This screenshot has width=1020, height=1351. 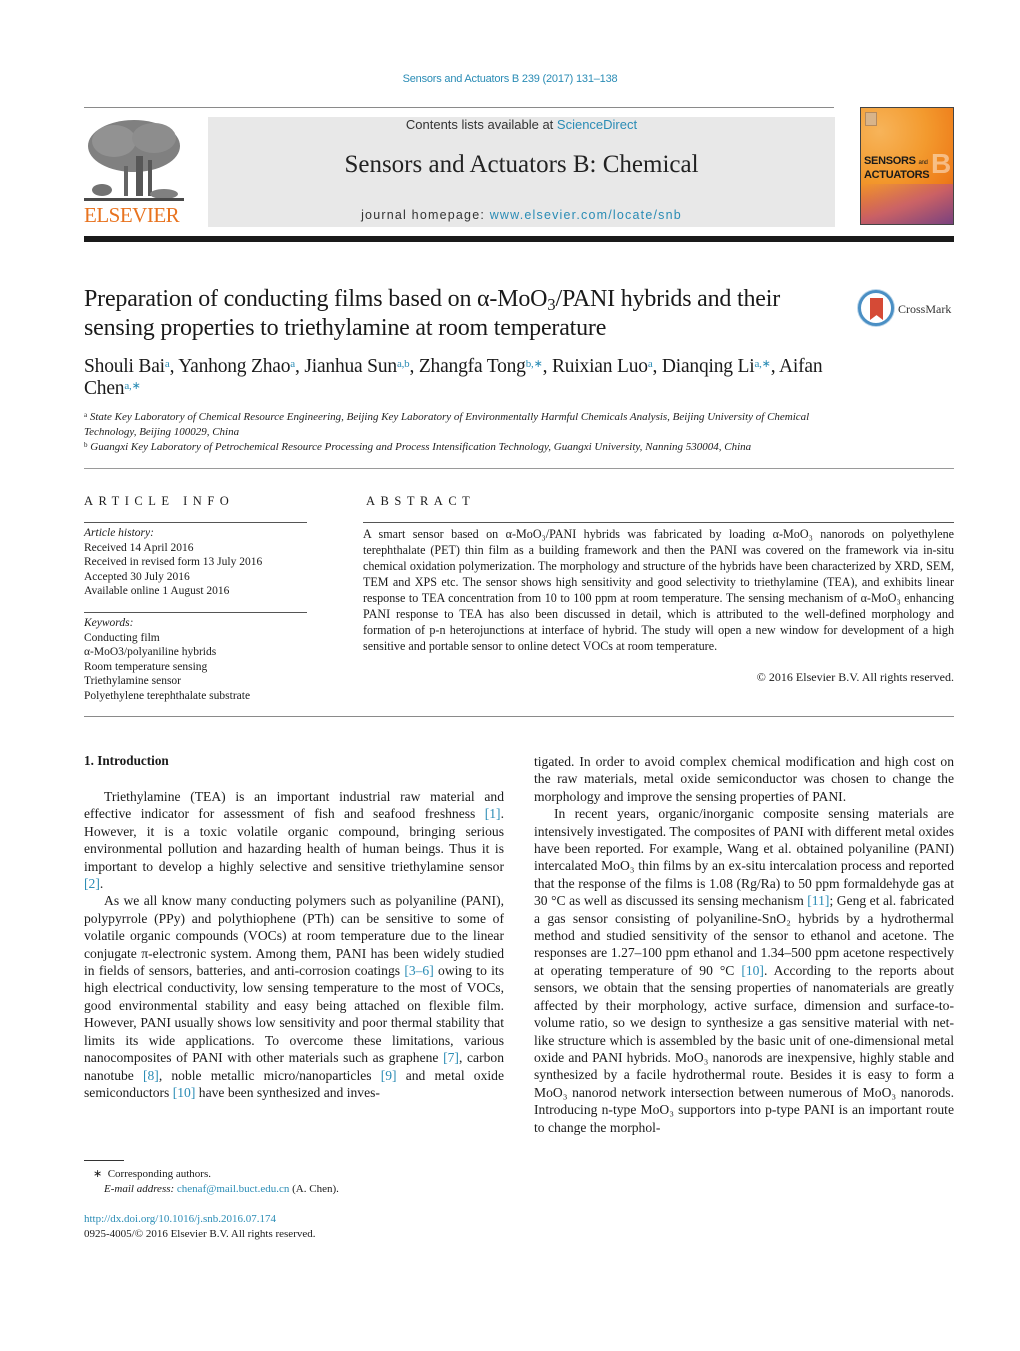 What do you see at coordinates (493, 813) in the screenshot?
I see `reference-link: [1]` at bounding box center [493, 813].